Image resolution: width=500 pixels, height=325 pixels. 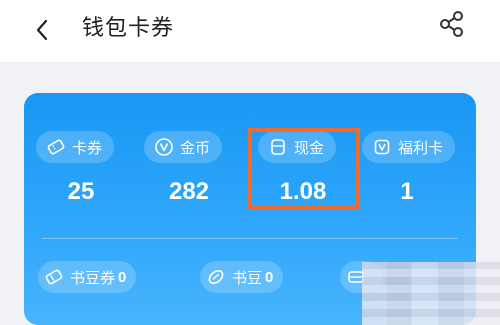 I want to click on cash-icon, so click(x=278, y=147).